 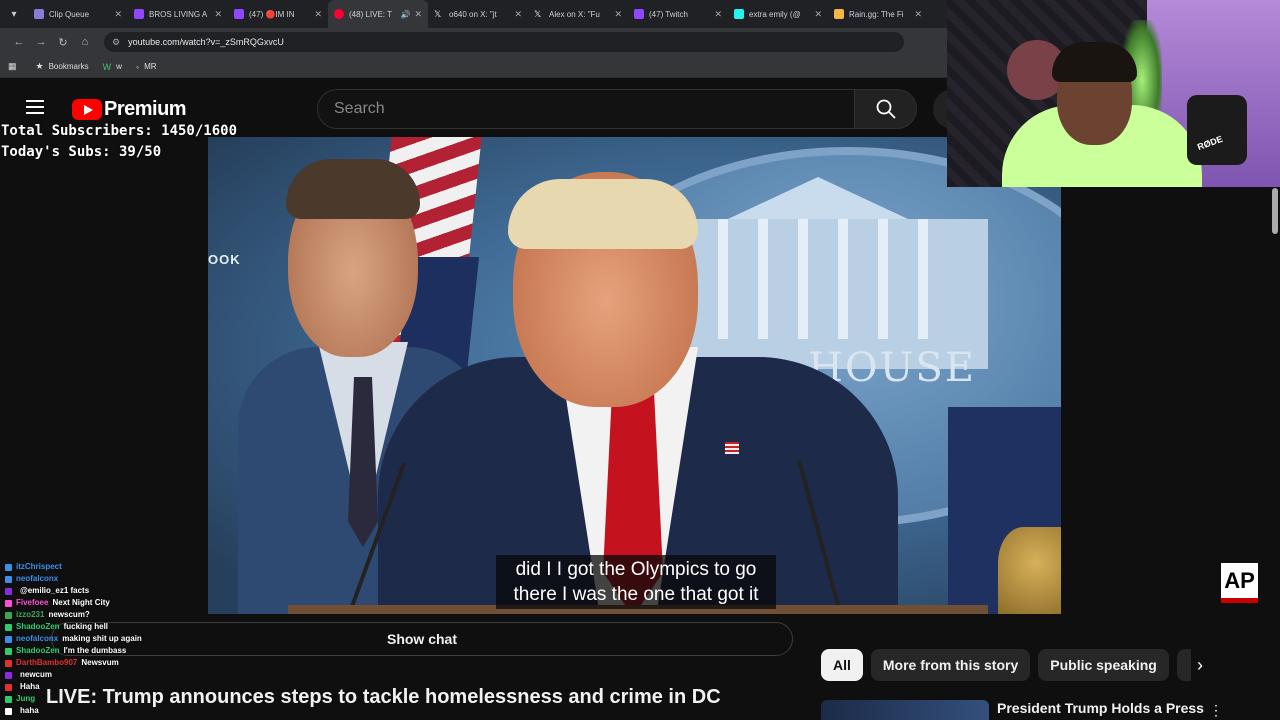 I want to click on chat-message: DarthBambo907 Newsvum, so click(x=110, y=663).